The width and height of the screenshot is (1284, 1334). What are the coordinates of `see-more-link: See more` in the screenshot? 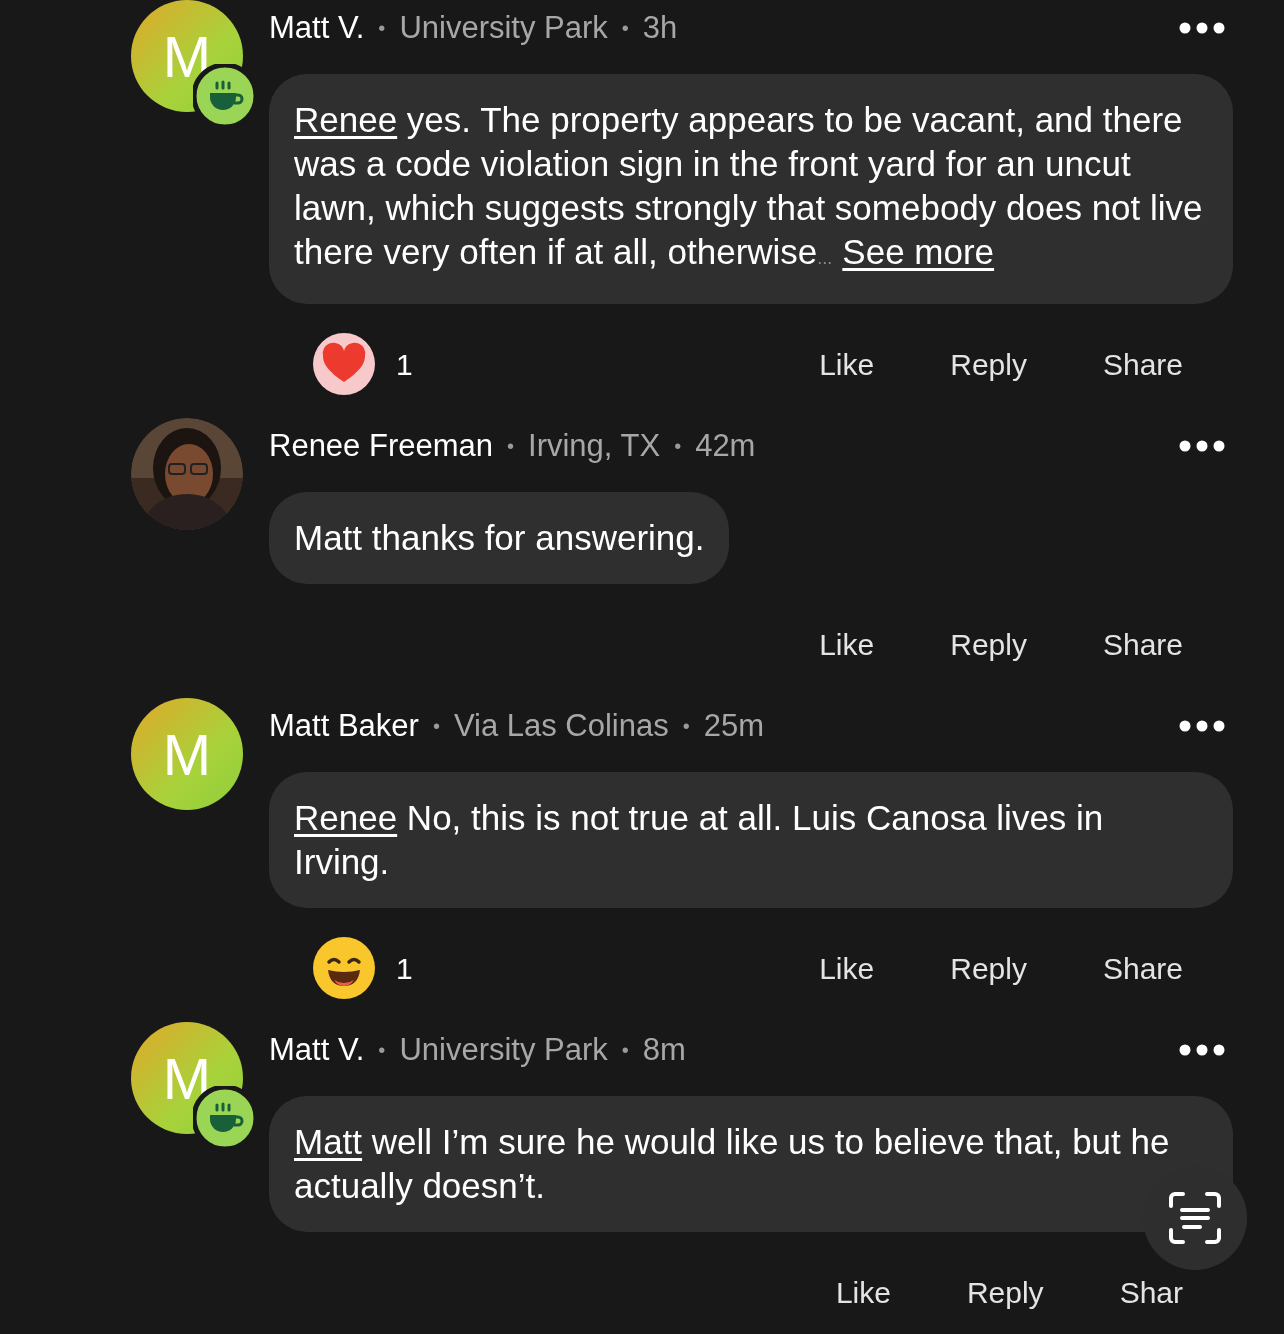 It's located at (918, 251).